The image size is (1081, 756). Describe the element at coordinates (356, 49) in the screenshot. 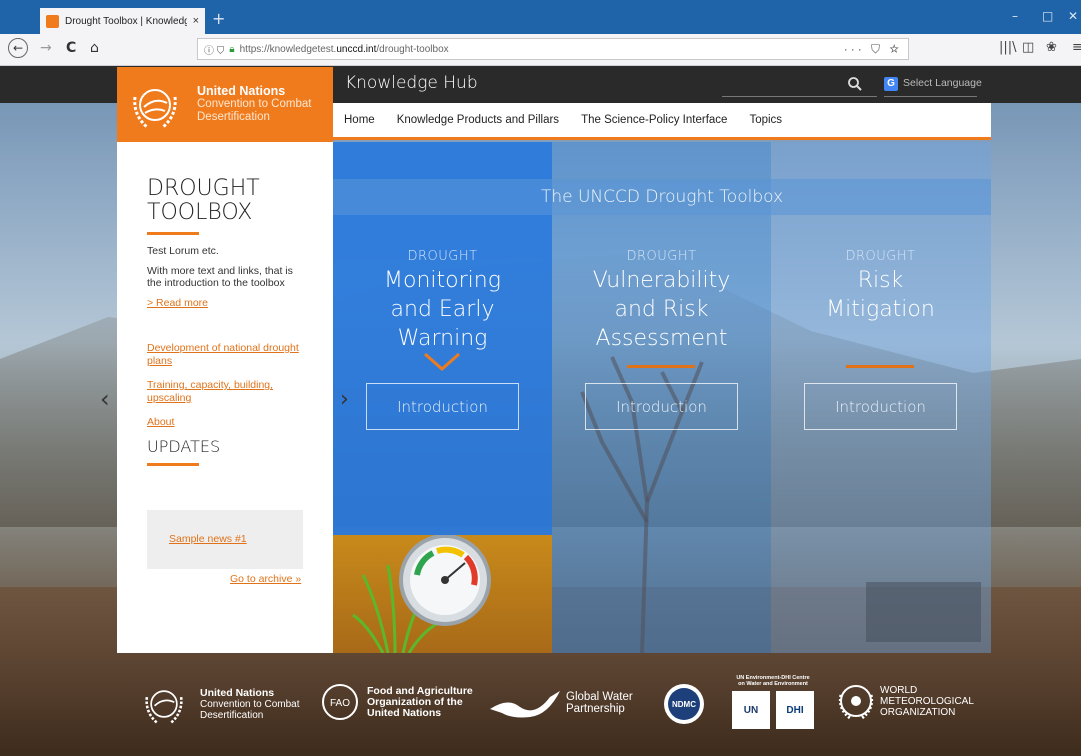

I see `url-host: unccd.int` at that location.